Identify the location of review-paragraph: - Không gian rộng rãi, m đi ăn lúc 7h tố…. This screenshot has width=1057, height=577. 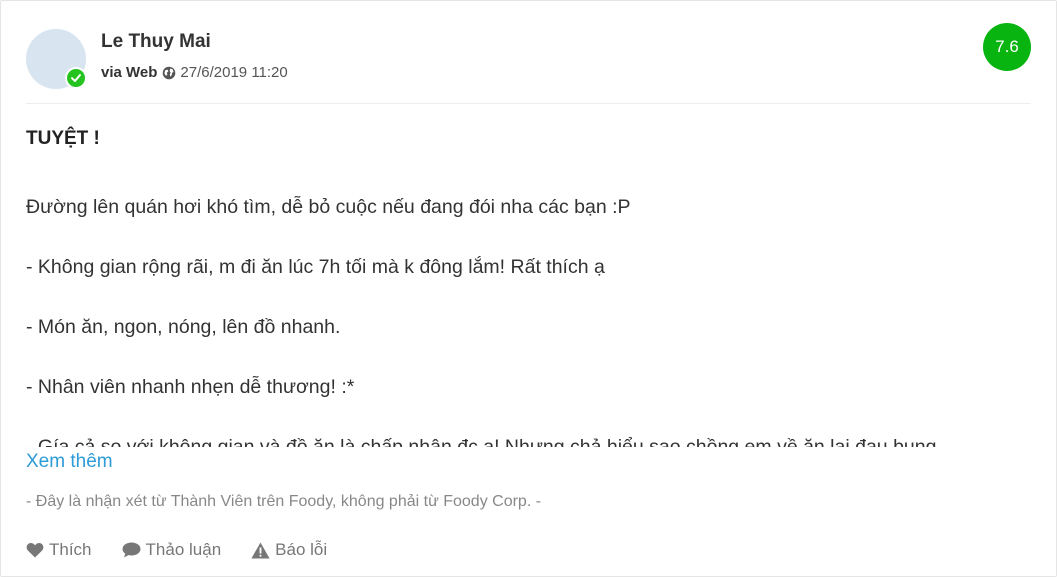
(315, 267).